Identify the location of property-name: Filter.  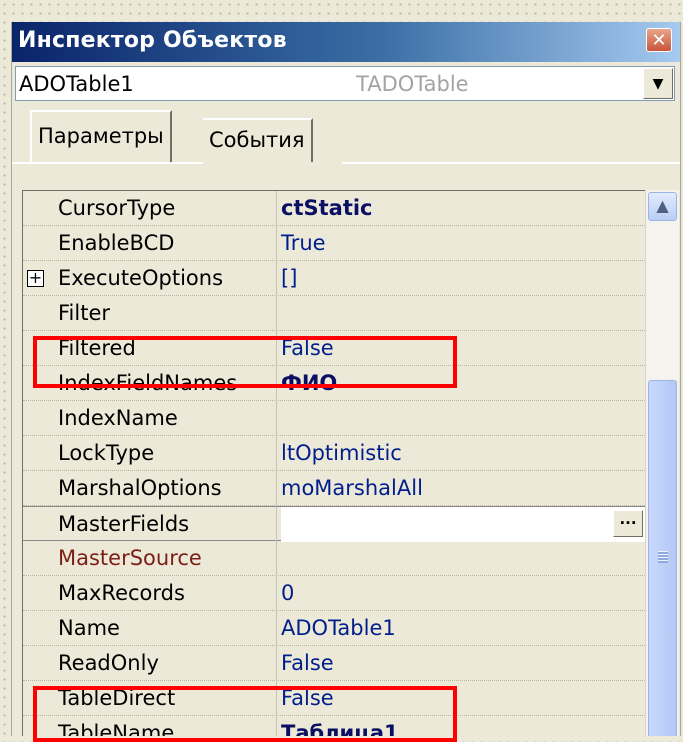
(150, 313).